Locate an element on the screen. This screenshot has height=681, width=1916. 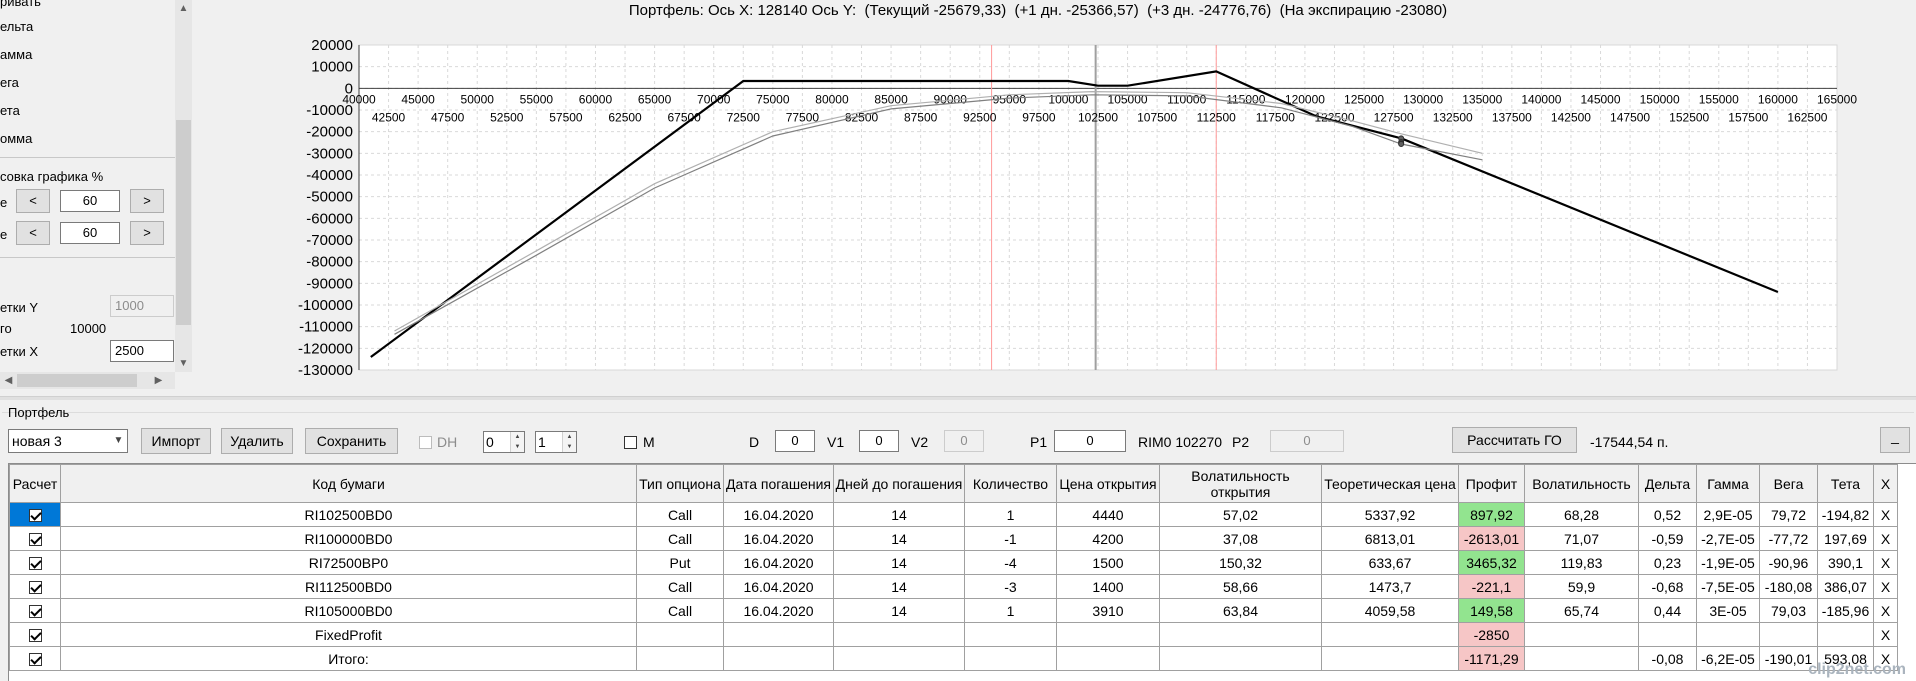
series-item-vega: ега is located at coordinates (9, 82).